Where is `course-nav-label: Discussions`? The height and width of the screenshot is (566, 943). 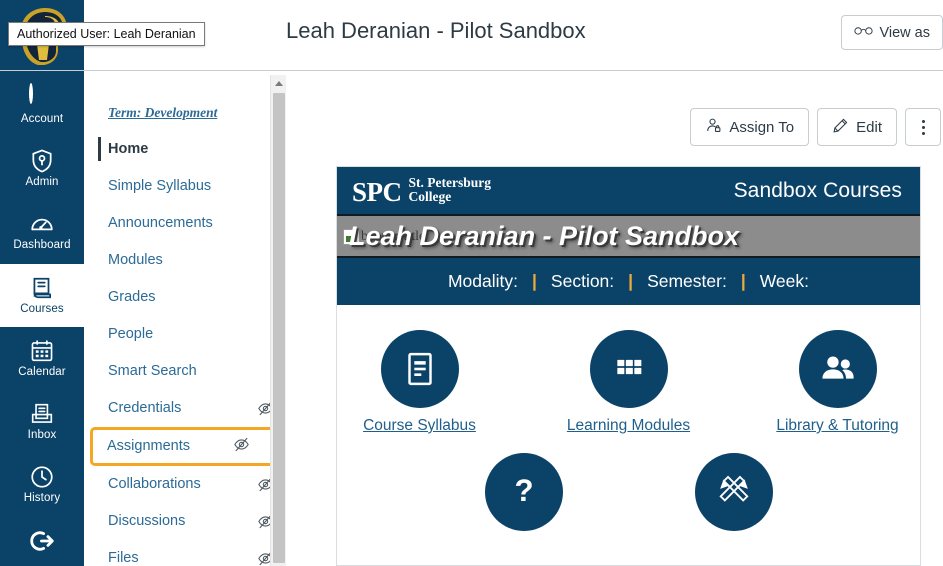
course-nav-label: Discussions is located at coordinates (147, 521).